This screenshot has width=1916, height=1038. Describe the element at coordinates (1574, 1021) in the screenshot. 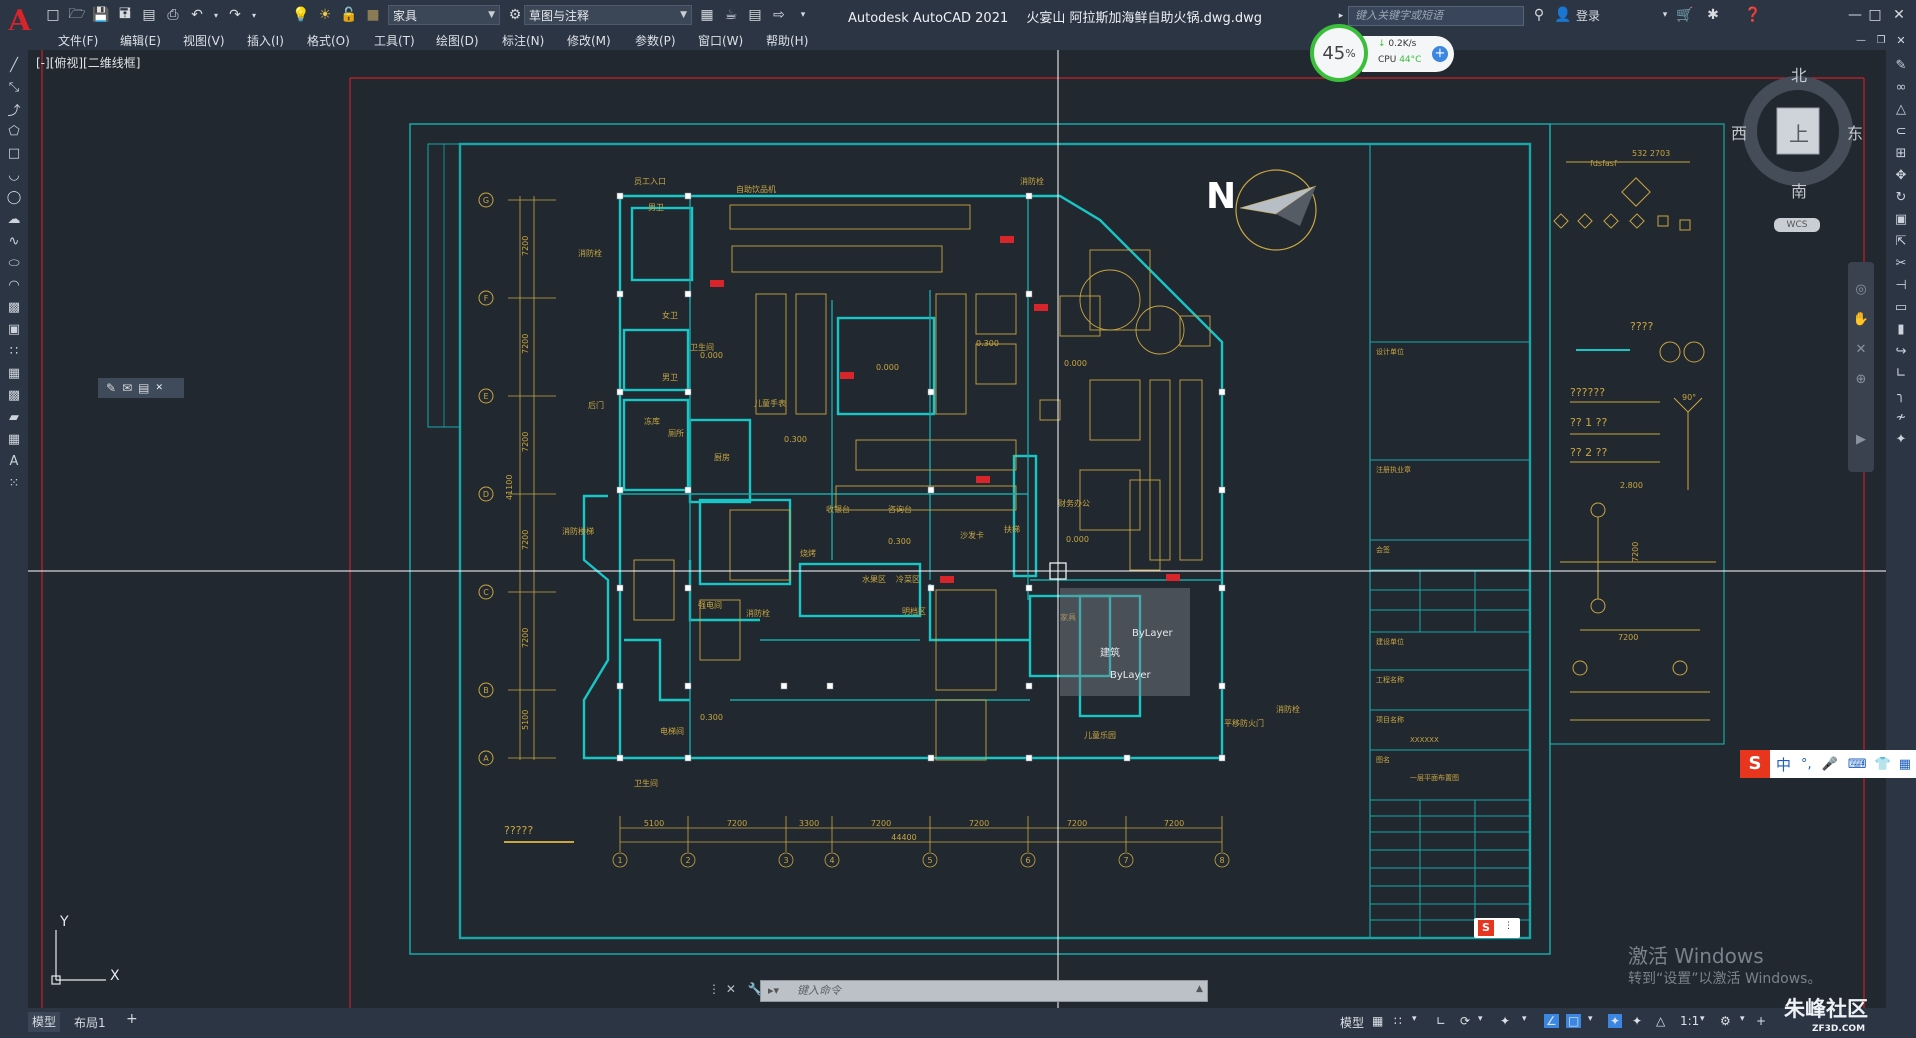

I see `object-snap-icon: □` at that location.